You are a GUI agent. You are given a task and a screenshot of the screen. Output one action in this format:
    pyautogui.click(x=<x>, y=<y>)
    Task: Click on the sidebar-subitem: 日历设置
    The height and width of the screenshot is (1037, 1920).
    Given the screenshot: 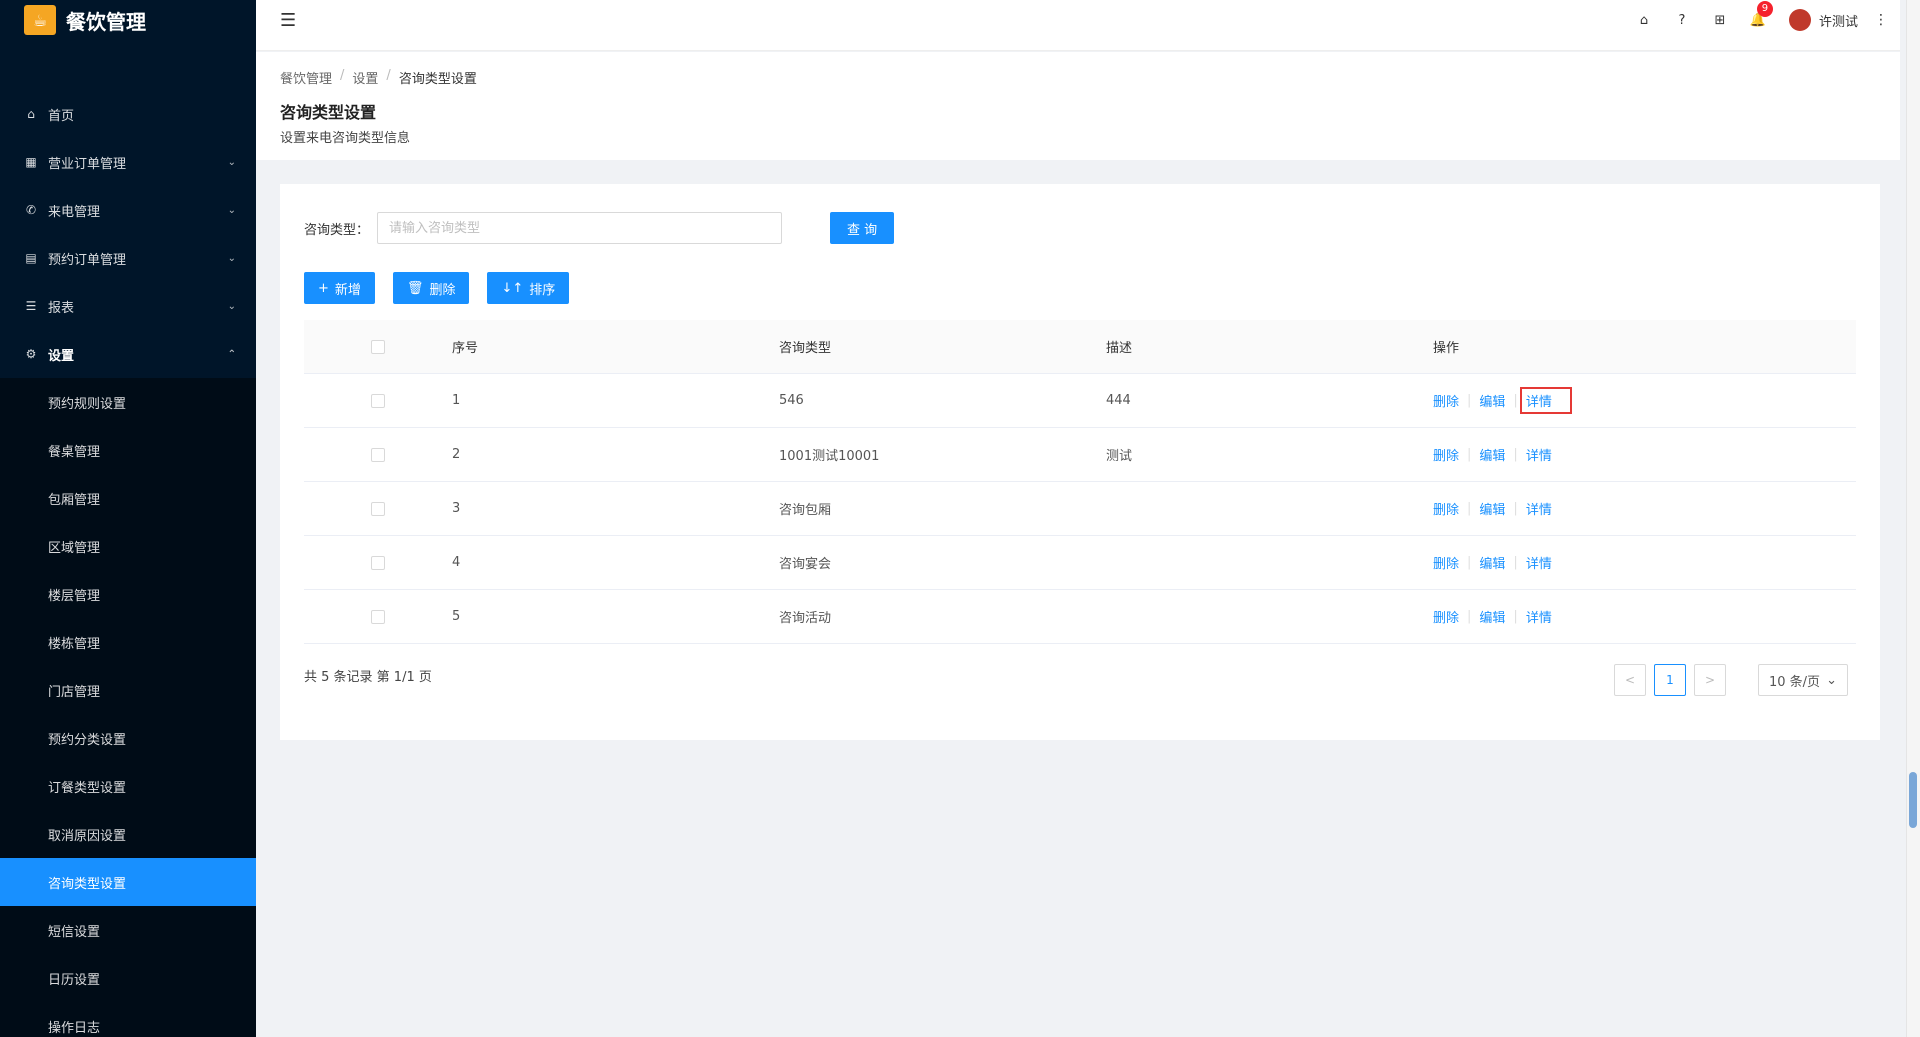 What is the action you would take?
    pyautogui.click(x=128, y=978)
    